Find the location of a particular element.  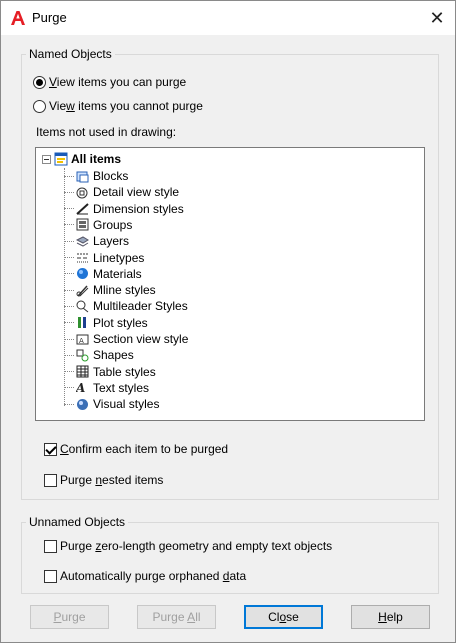

purge-orphaned-checkbox-row: Automatically purge orphaned data is located at coordinates (145, 576).